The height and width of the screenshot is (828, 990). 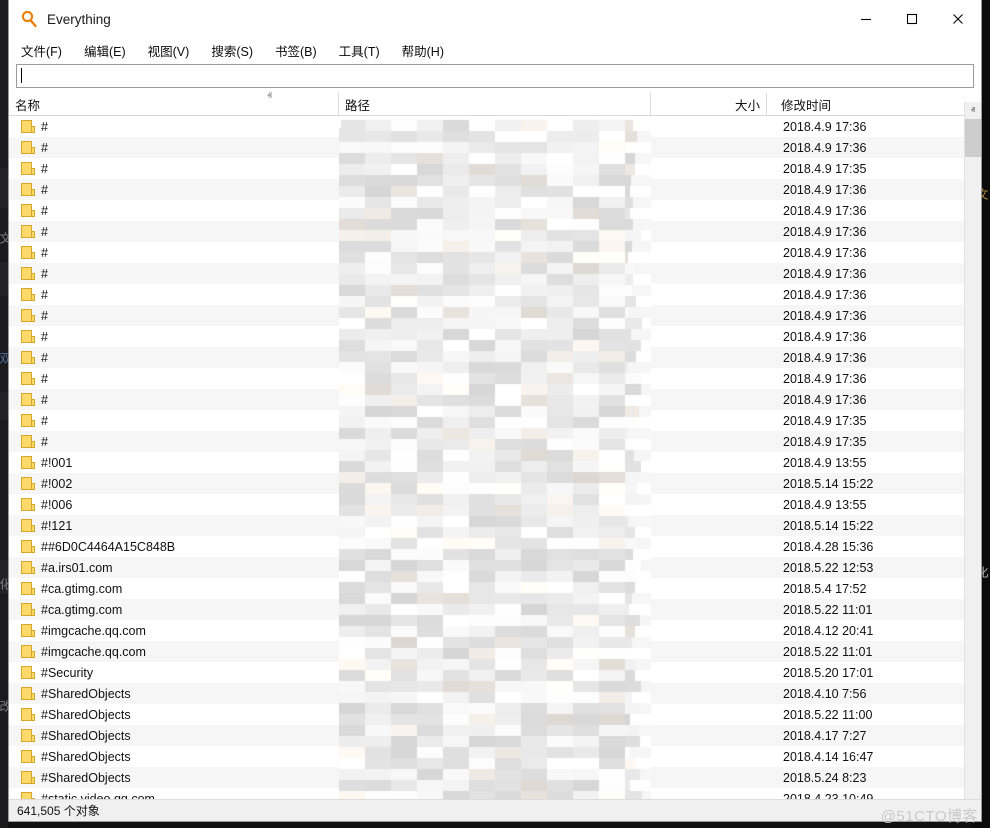 I want to click on title-bar: Everything, so click(x=495, y=19).